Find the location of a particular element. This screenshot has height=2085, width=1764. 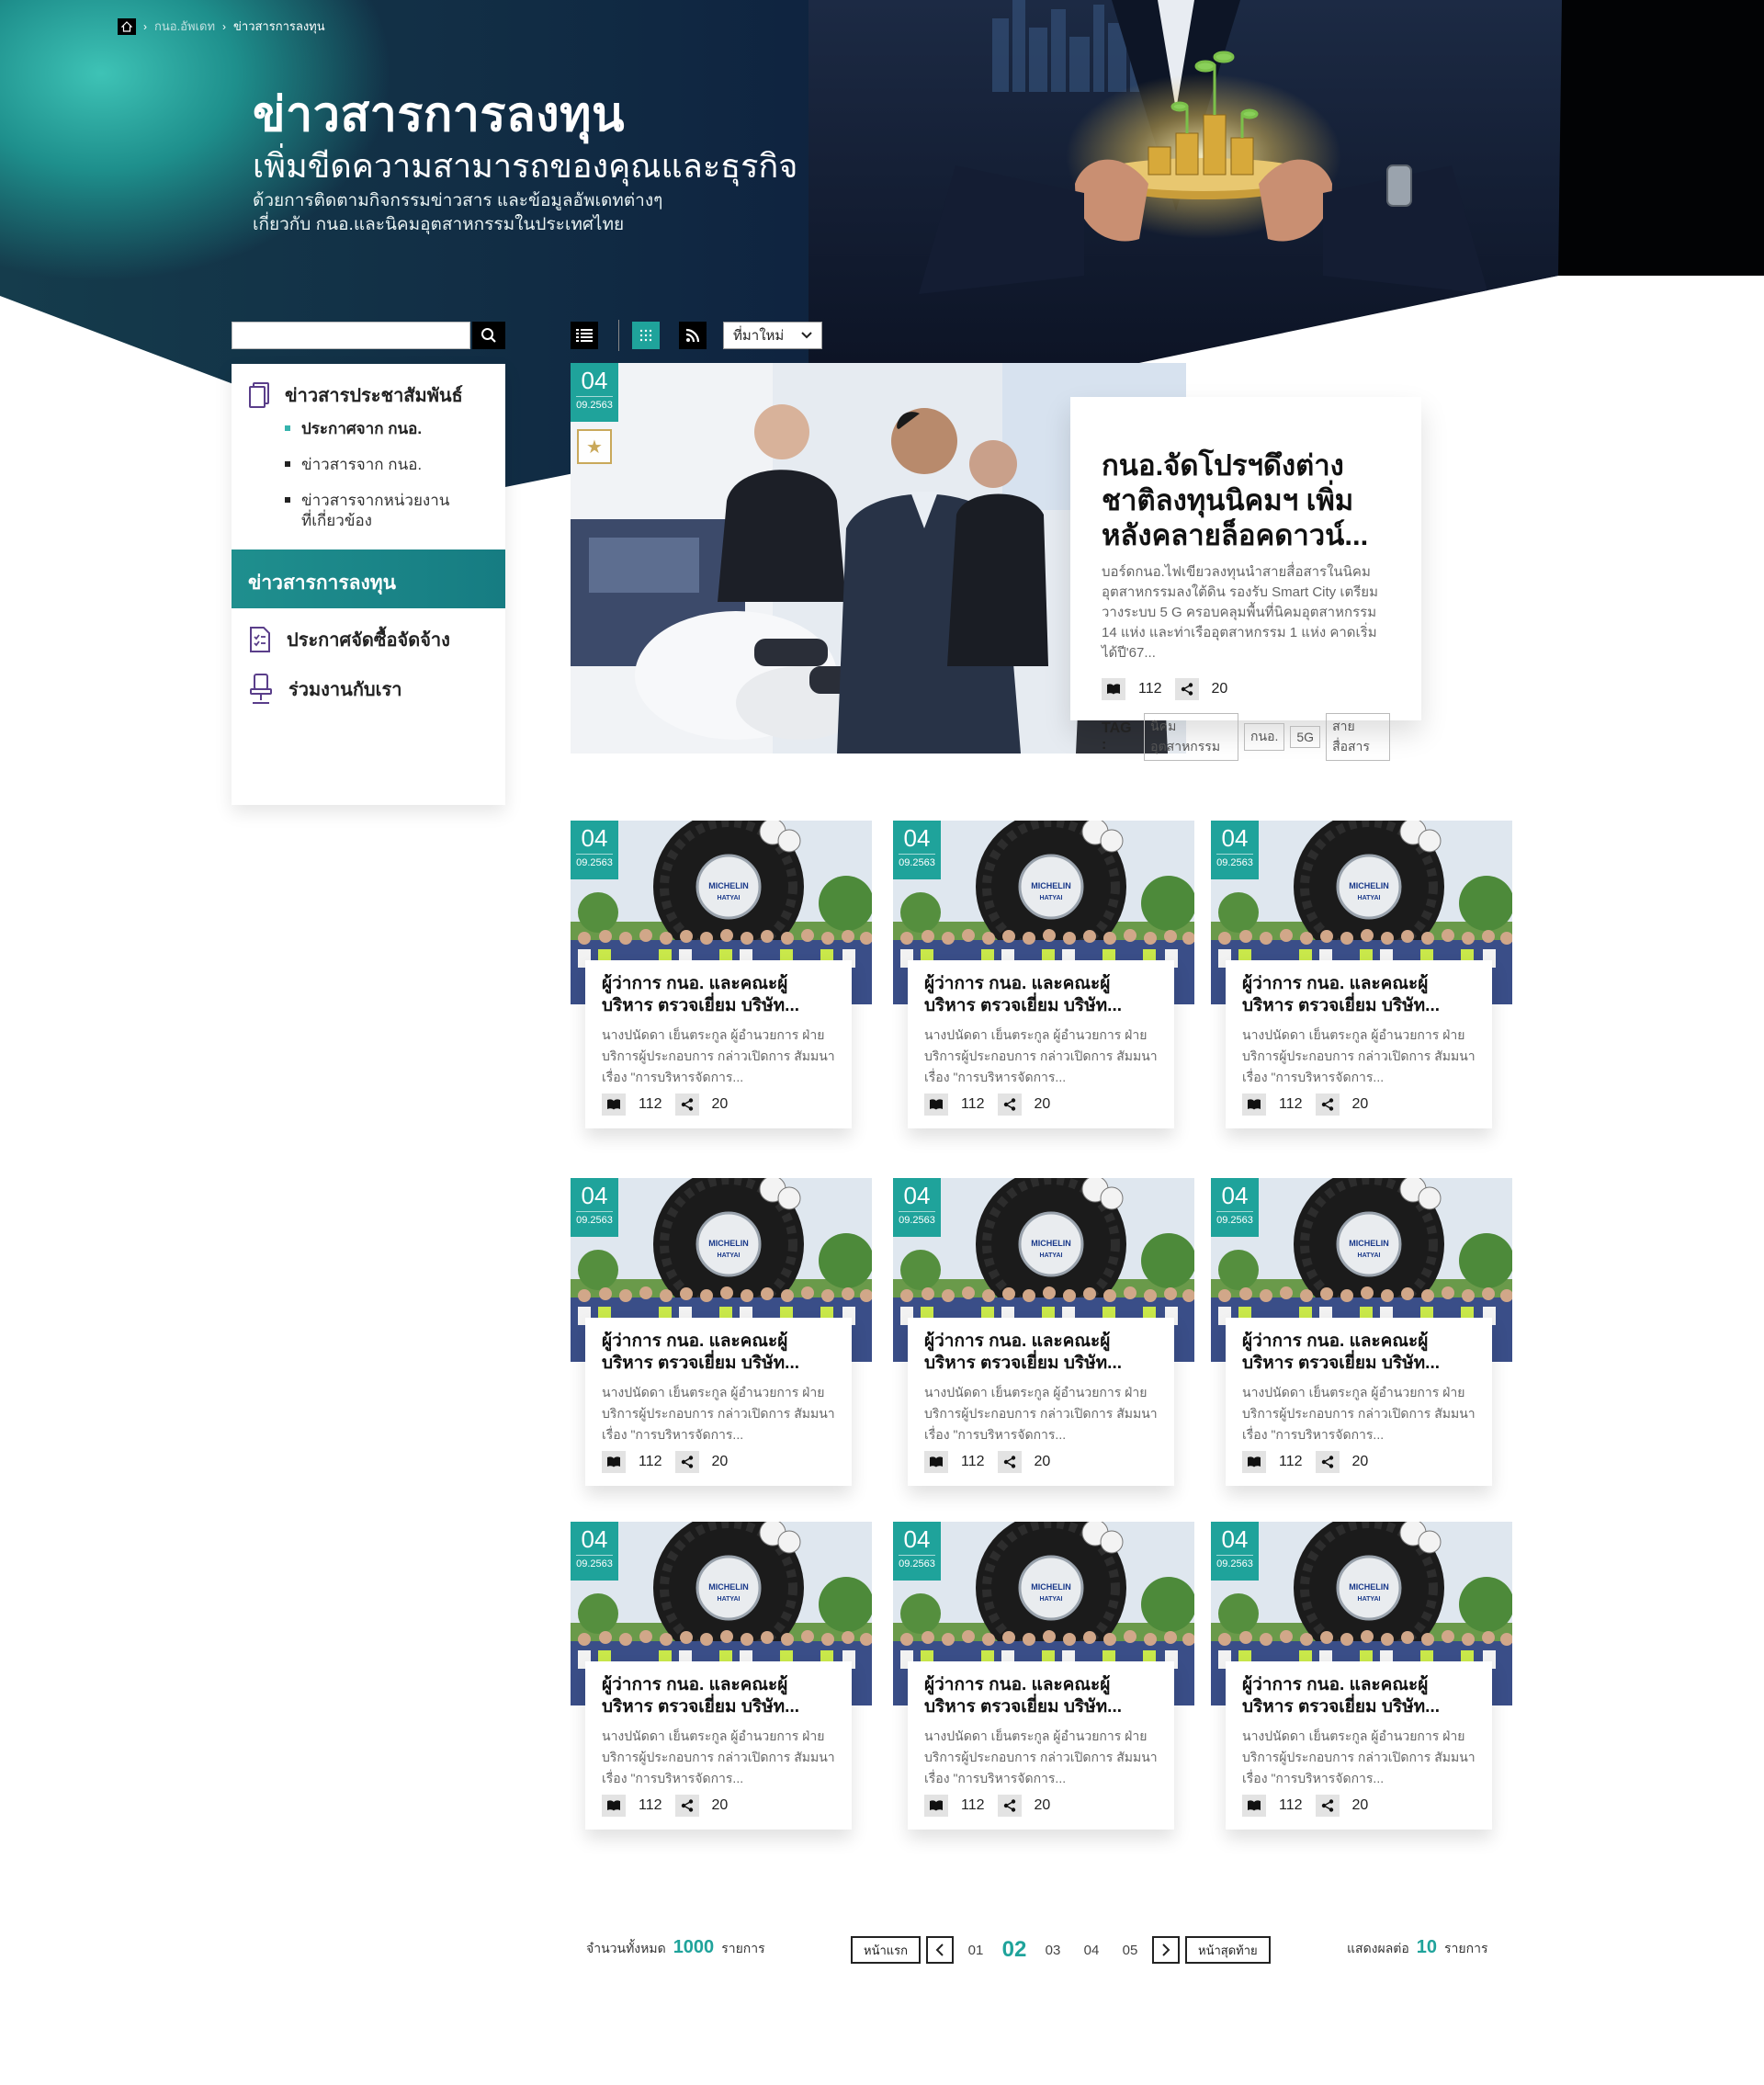

chevron-left-icon is located at coordinates (939, 1950).